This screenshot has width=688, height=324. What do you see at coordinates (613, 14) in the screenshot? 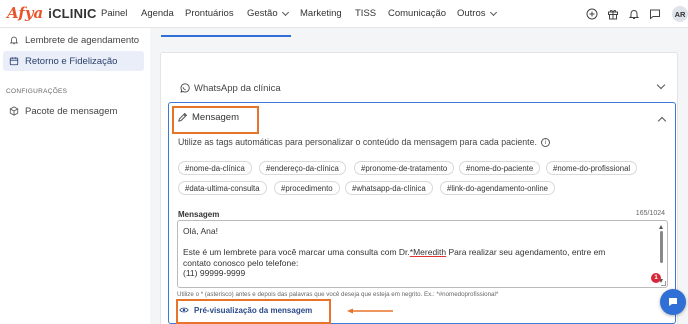
I see `gift-icon` at bounding box center [613, 14].